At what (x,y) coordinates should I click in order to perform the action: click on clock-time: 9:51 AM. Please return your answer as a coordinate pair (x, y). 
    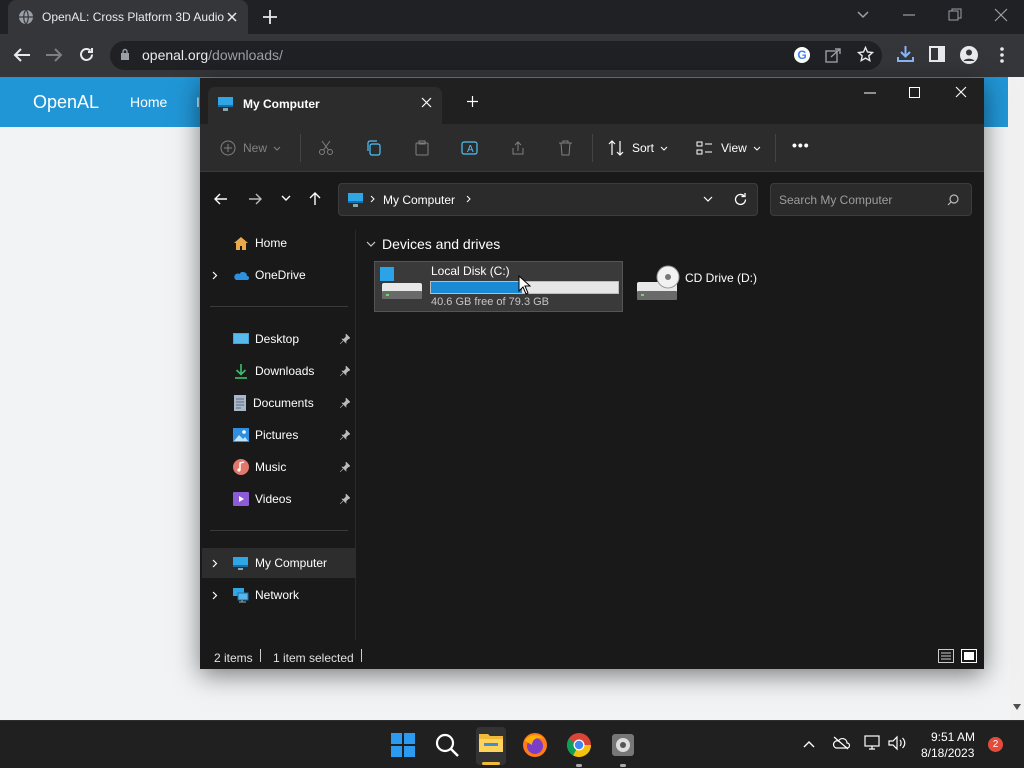
    Looking at the image, I should click on (953, 737).